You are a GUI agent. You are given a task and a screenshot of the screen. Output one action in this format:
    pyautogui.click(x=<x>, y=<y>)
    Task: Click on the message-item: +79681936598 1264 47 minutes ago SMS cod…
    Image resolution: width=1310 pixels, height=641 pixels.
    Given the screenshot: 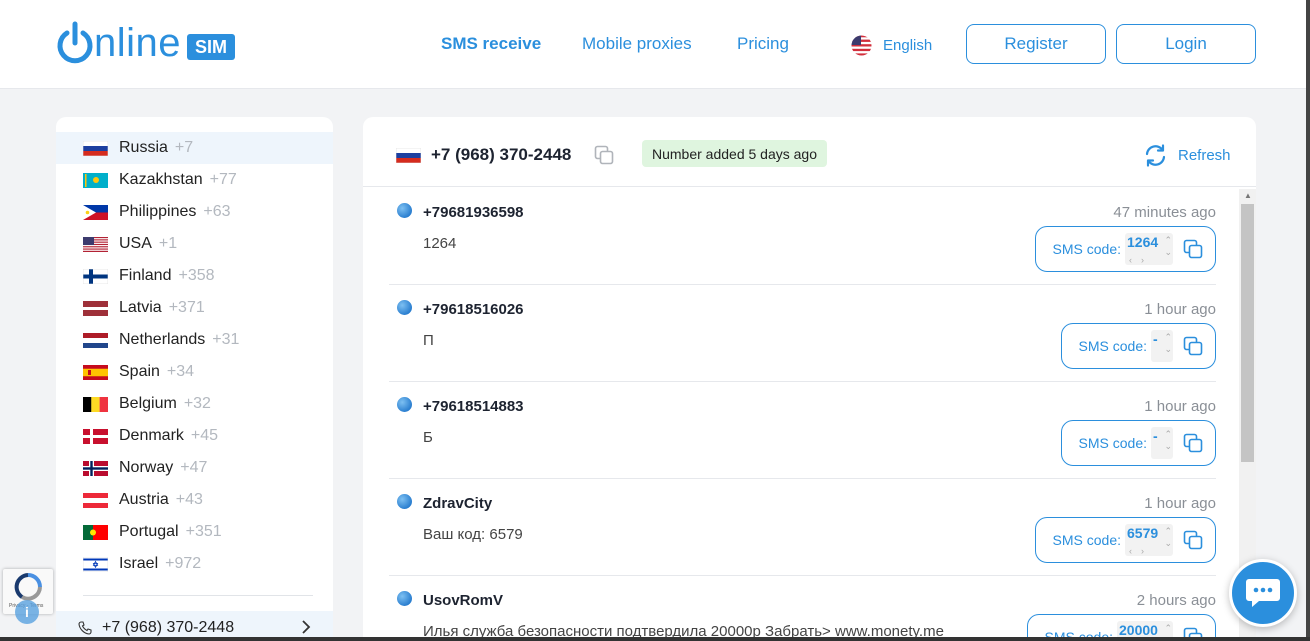 What is the action you would take?
    pyautogui.click(x=802, y=236)
    